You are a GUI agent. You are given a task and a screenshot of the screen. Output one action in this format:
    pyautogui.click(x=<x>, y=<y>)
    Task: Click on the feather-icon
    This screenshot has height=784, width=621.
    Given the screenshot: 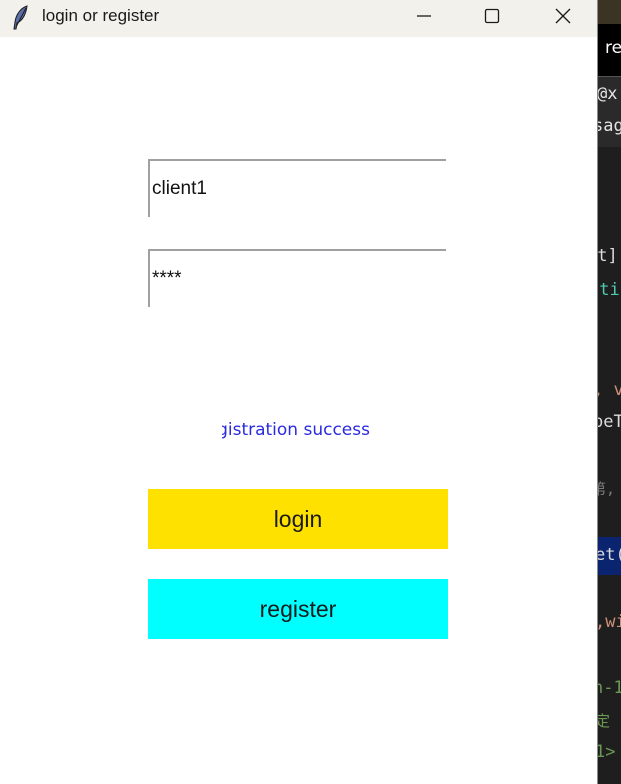 What is the action you would take?
    pyautogui.click(x=21, y=18)
    